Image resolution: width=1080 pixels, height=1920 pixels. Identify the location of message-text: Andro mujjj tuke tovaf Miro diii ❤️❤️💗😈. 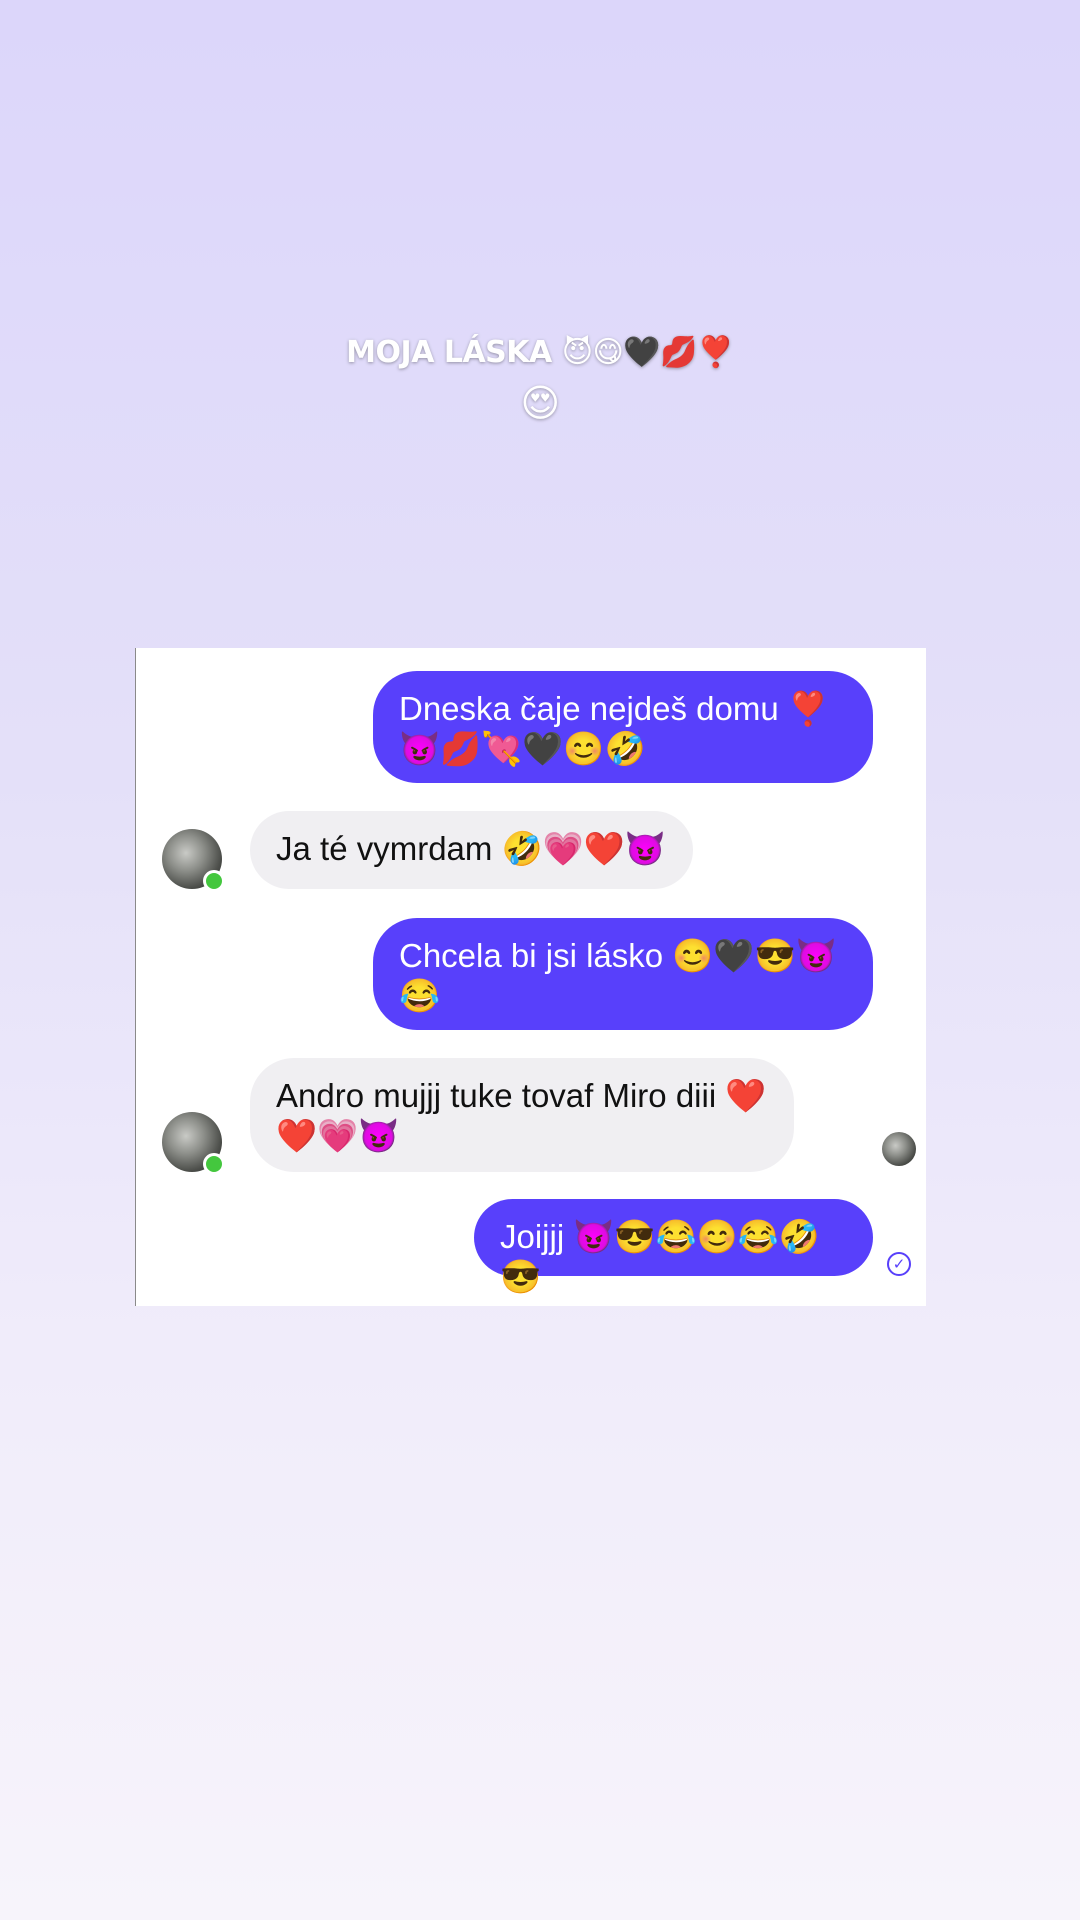
(521, 1115).